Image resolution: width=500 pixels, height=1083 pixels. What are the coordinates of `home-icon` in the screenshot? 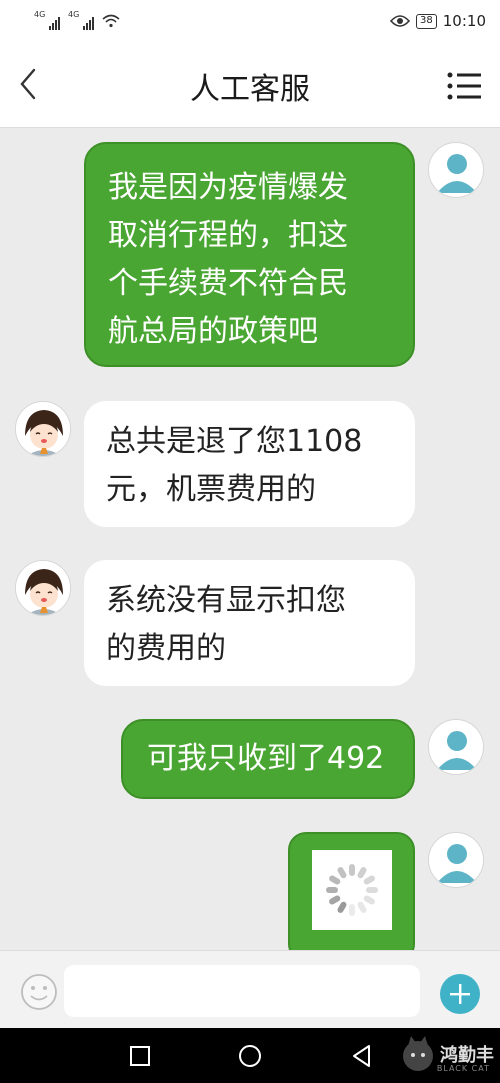 It's located at (250, 1056).